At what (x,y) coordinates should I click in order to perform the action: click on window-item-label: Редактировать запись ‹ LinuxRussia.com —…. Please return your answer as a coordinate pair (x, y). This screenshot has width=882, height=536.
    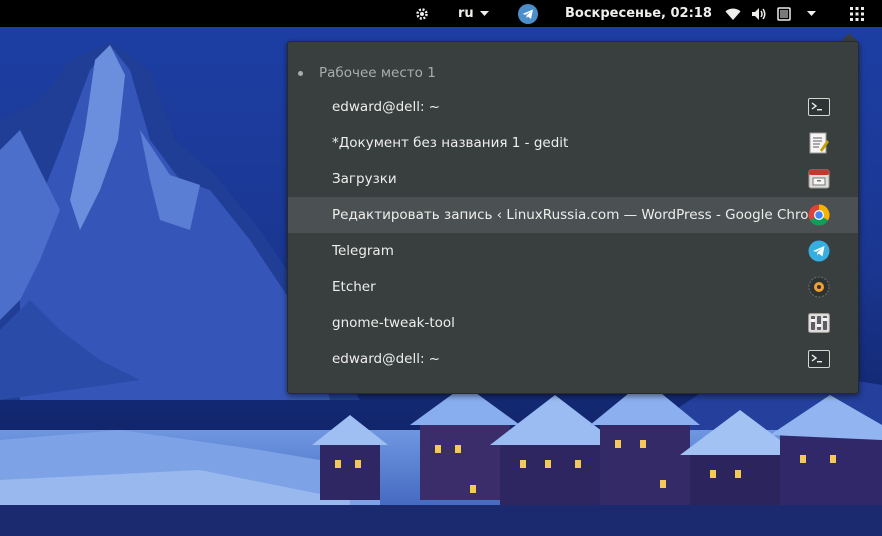
    Looking at the image, I should click on (581, 215).